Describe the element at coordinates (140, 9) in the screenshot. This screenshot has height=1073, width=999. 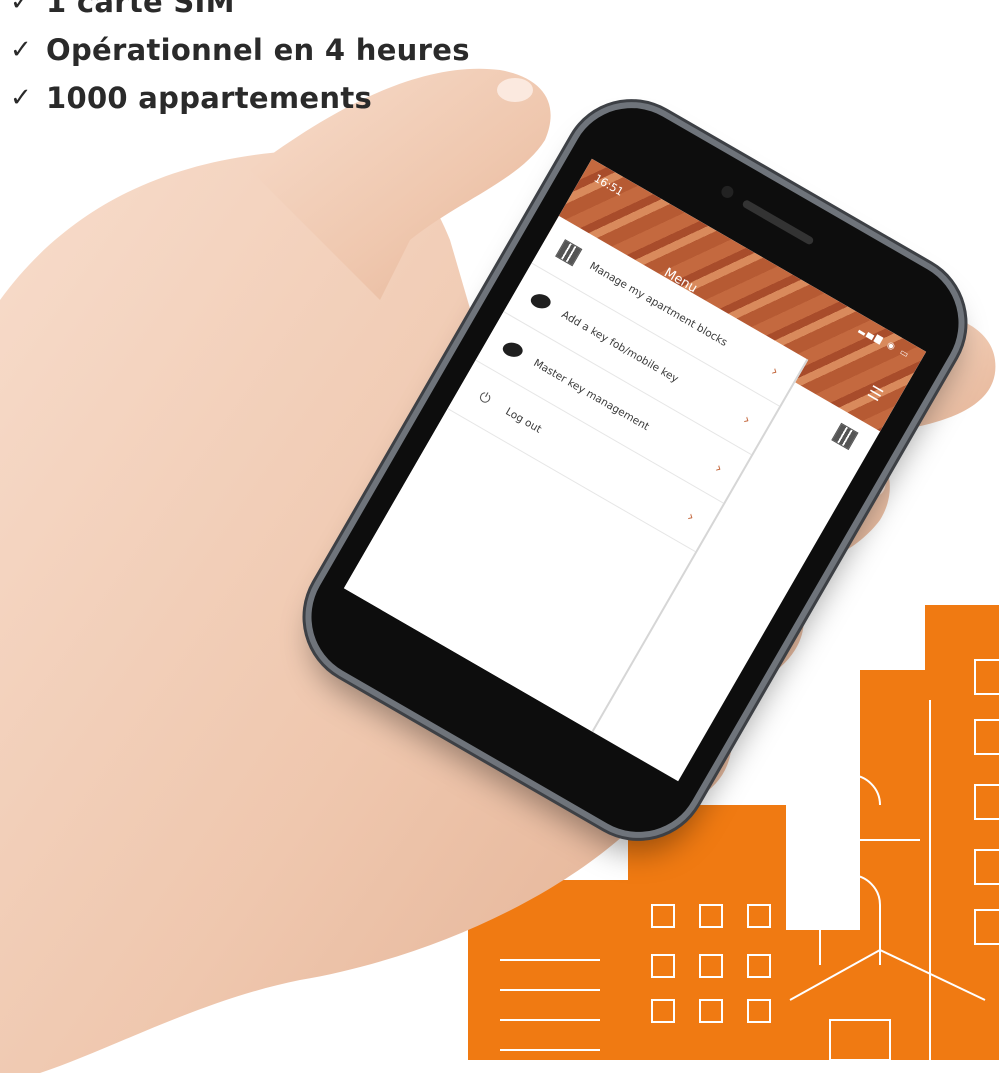
I see `feature-label: 1 carte SIM` at that location.